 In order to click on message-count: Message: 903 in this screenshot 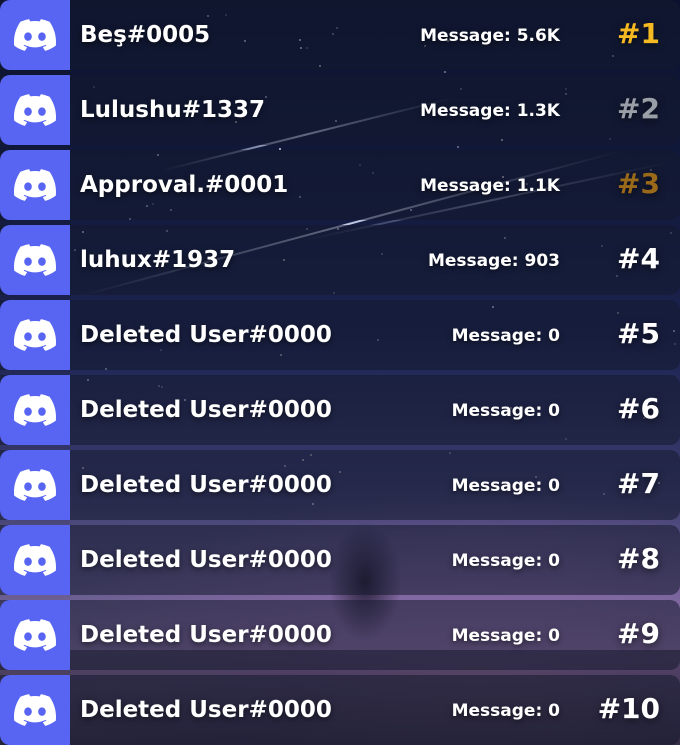, I will do `click(493, 261)`.